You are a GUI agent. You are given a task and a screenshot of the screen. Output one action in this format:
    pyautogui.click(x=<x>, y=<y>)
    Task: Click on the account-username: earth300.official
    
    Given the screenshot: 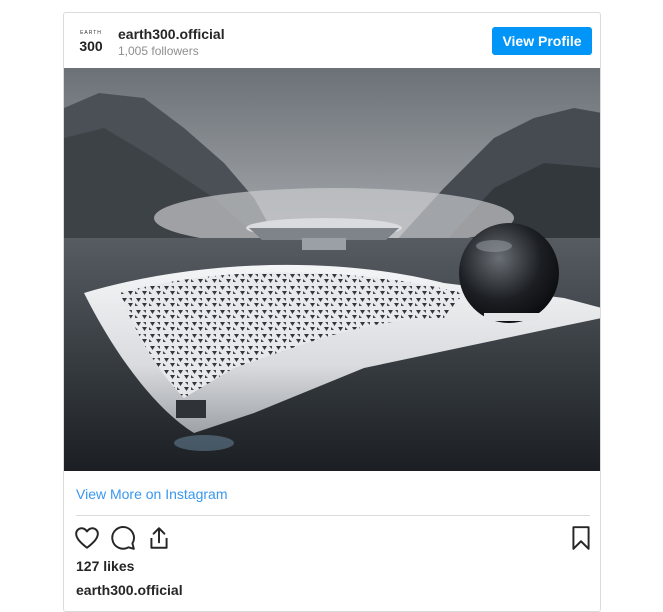 What is the action you would take?
    pyautogui.click(x=171, y=34)
    